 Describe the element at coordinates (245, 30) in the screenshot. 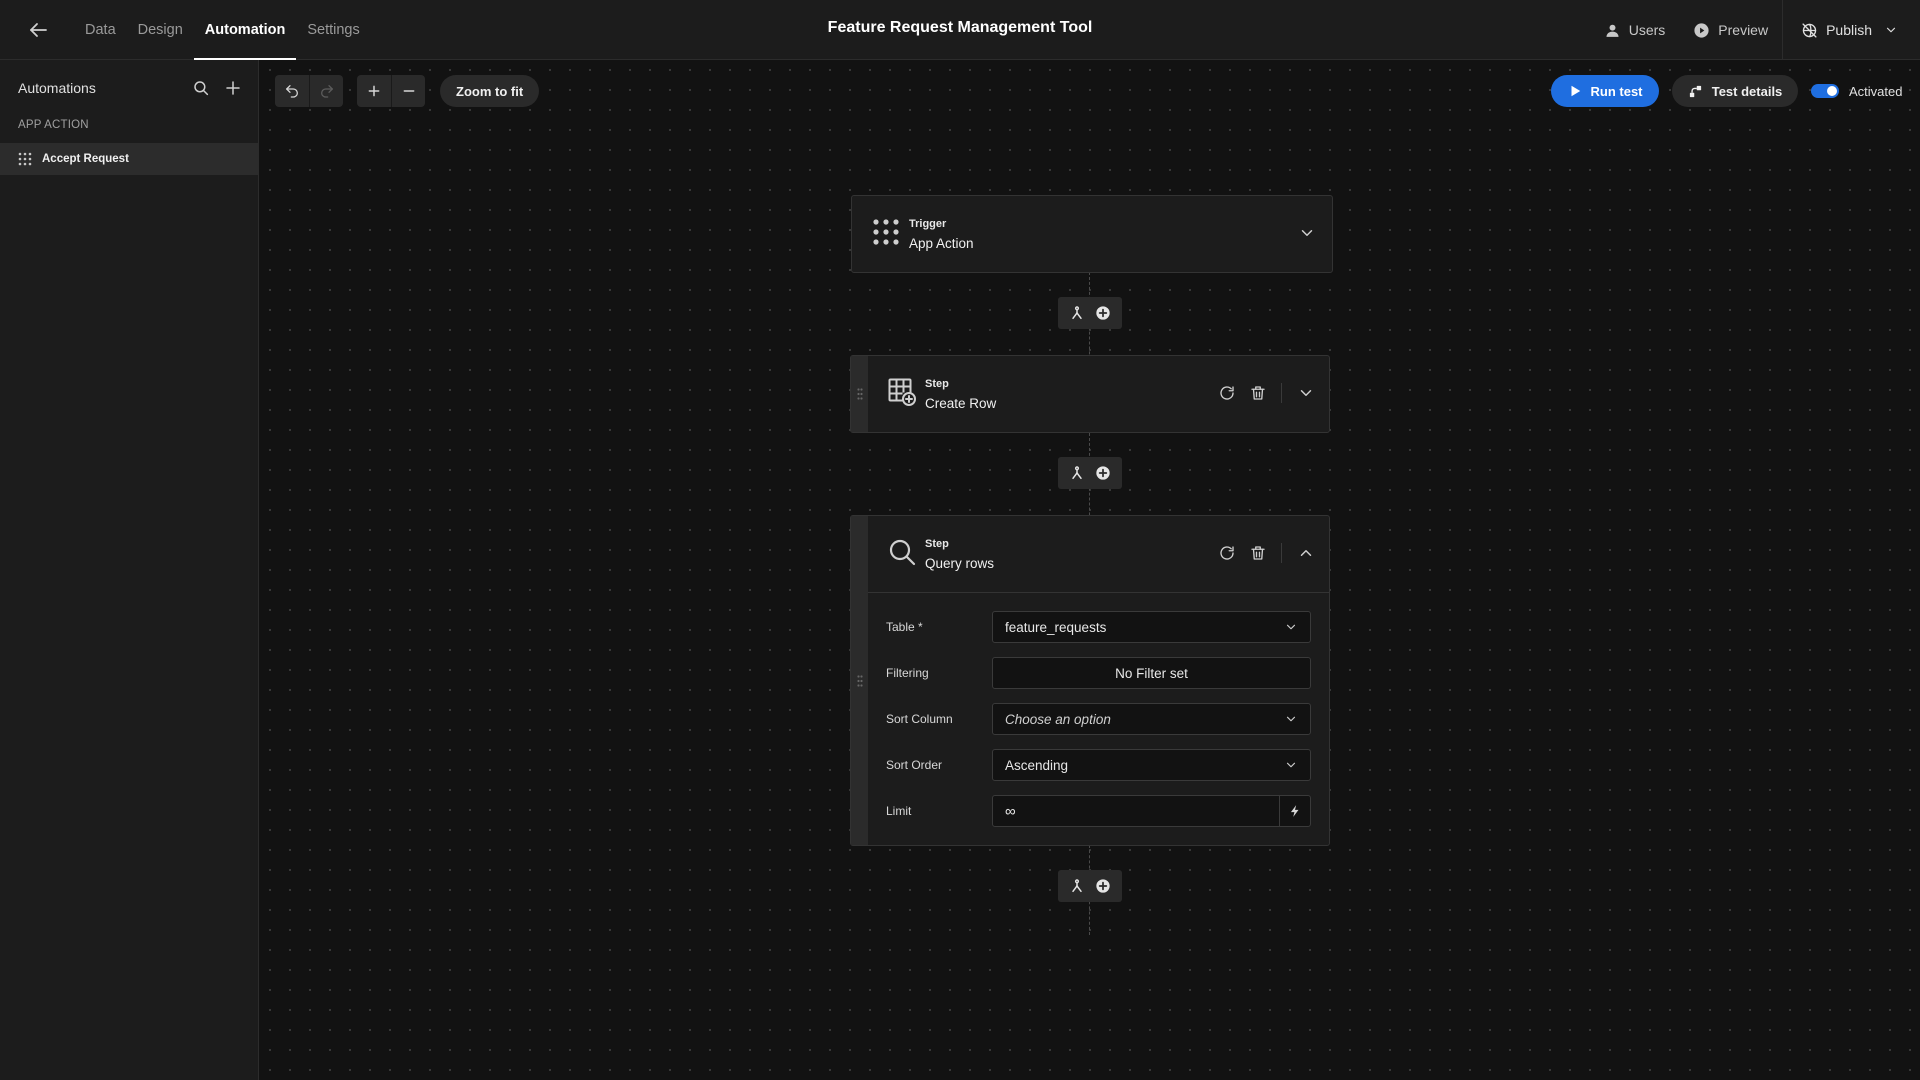

I see `tab-automation: Automation` at that location.